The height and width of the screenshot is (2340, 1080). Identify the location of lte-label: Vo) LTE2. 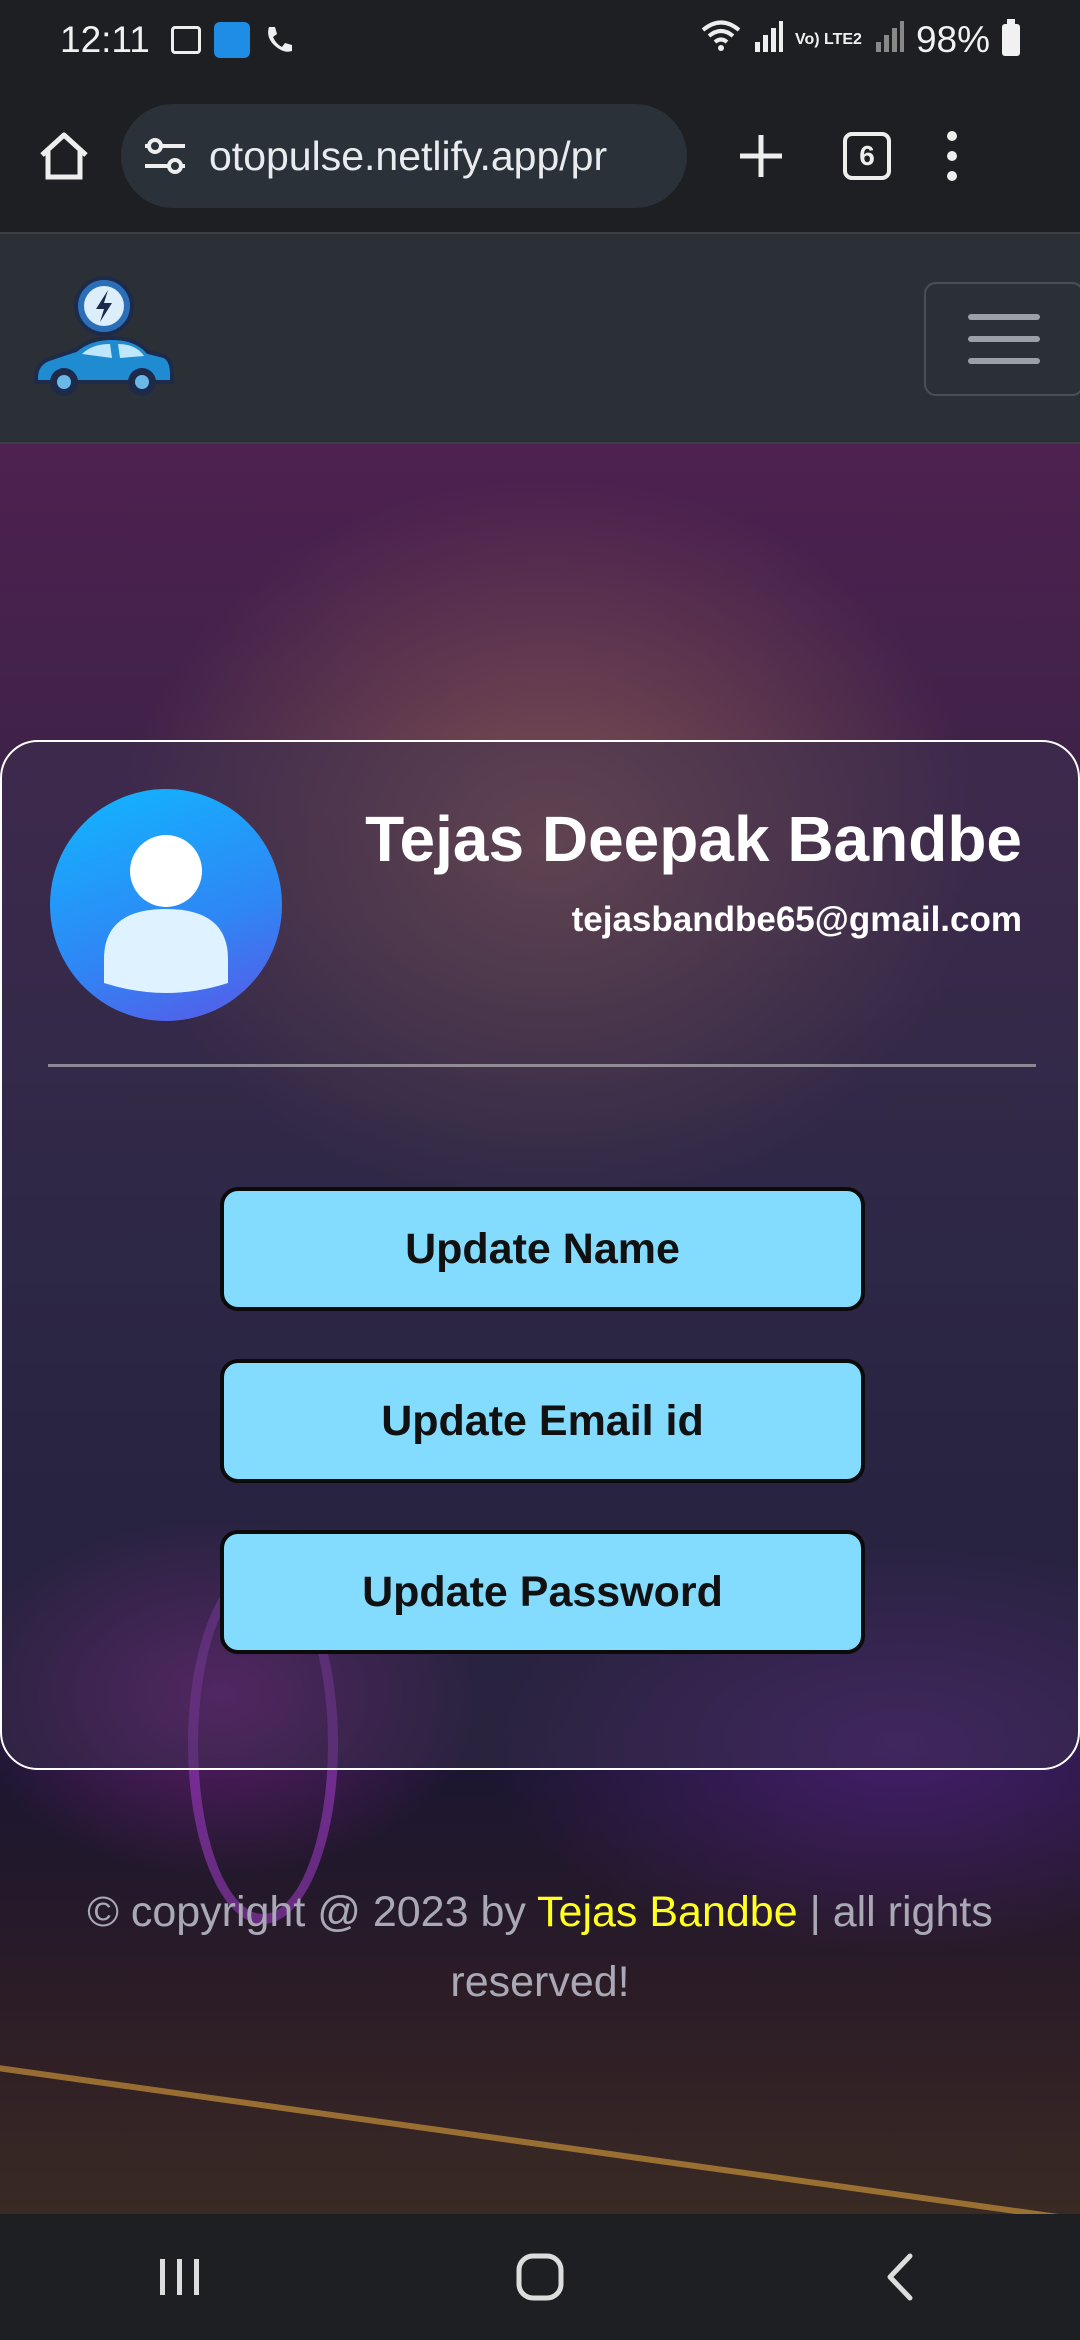
(828, 39).